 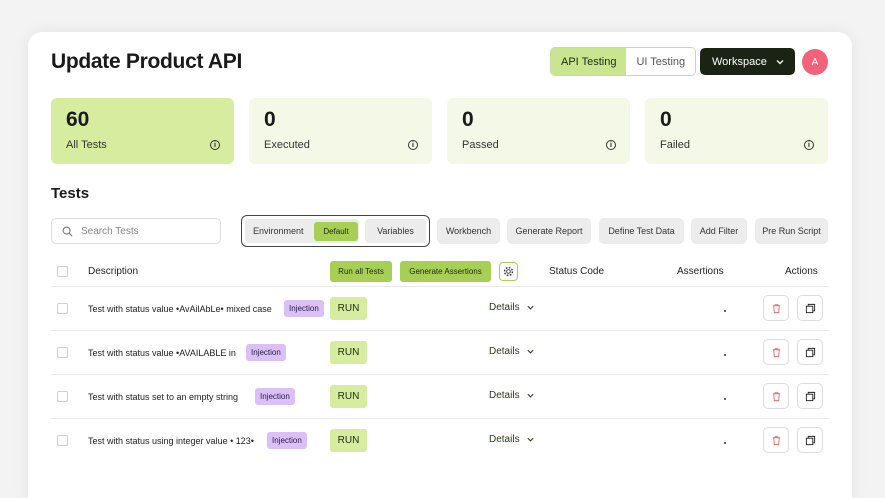 I want to click on test-description: Test with status value •AVAILABLE in, so click(x=162, y=353).